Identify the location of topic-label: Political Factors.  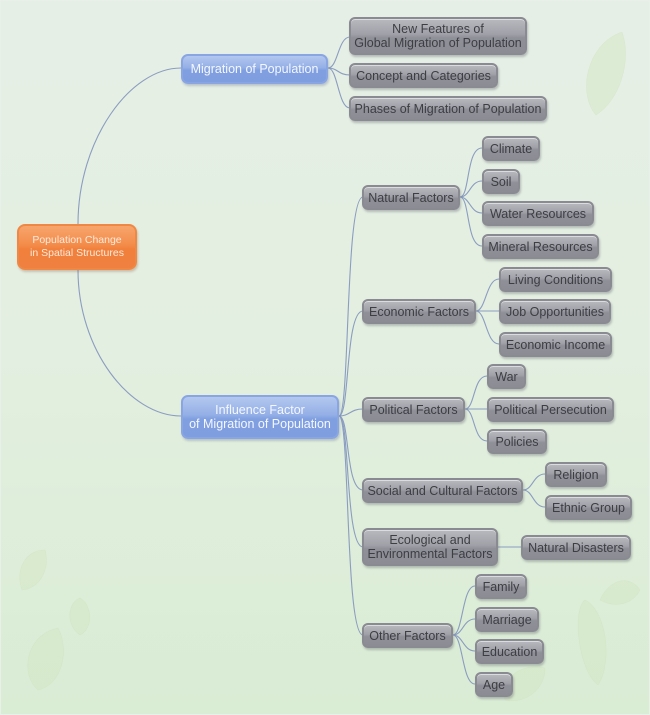
(413, 409).